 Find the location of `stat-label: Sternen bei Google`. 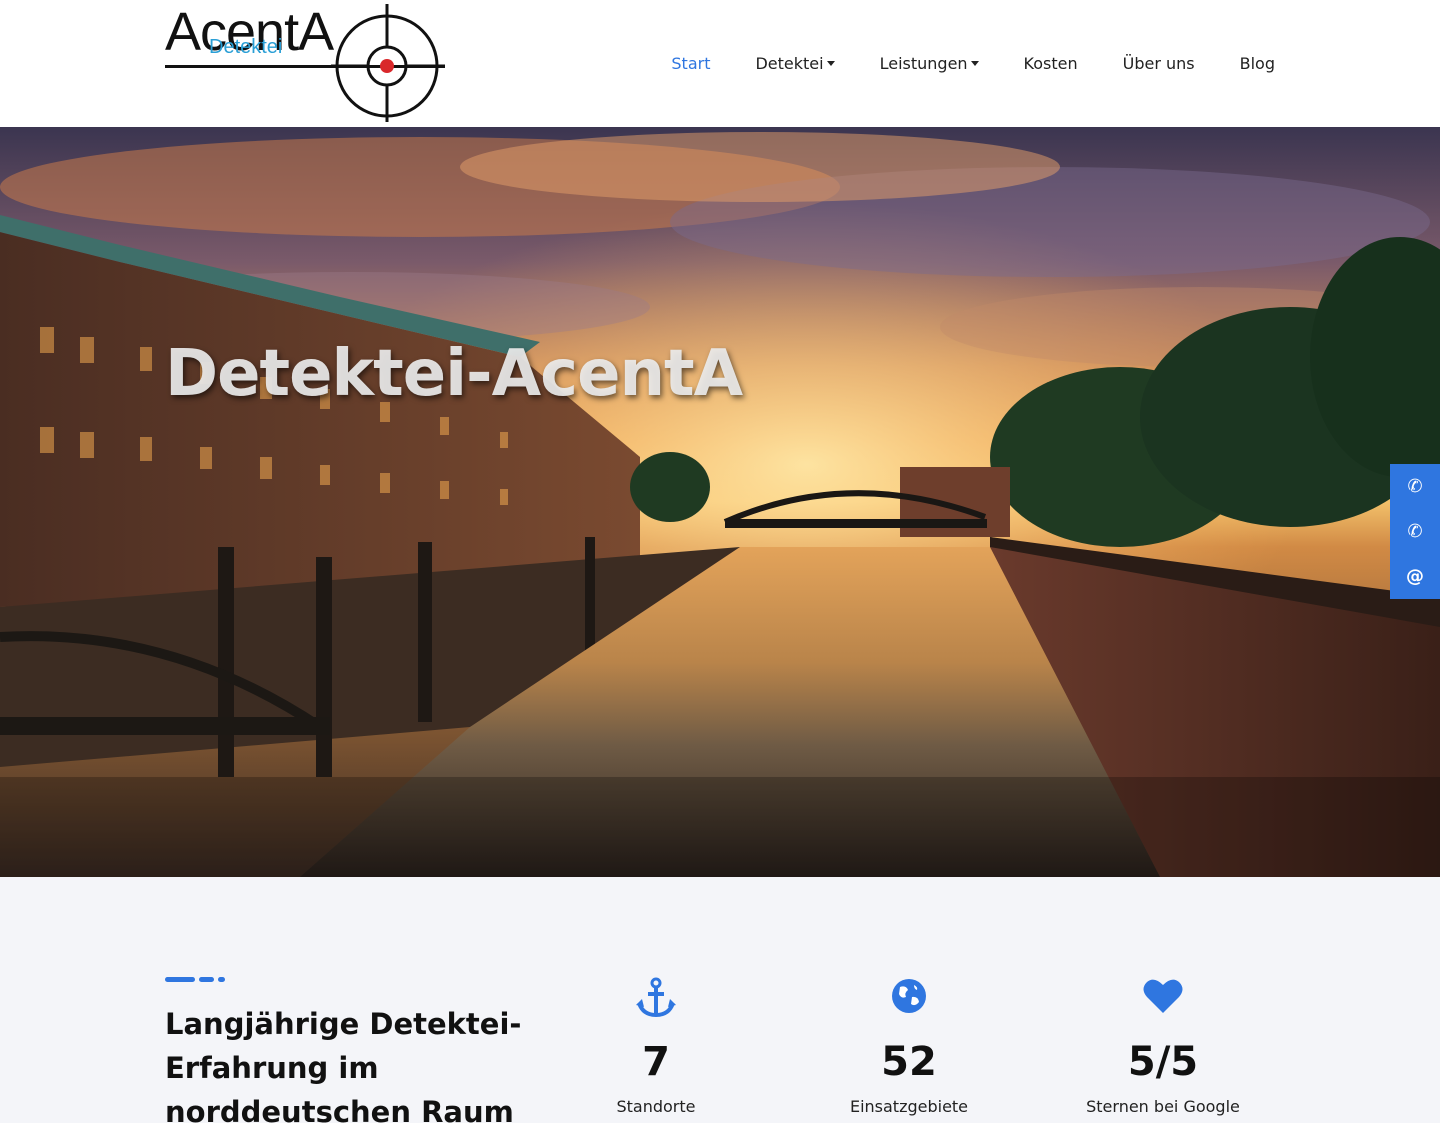

stat-label: Sternen bei Google is located at coordinates (1163, 1106).